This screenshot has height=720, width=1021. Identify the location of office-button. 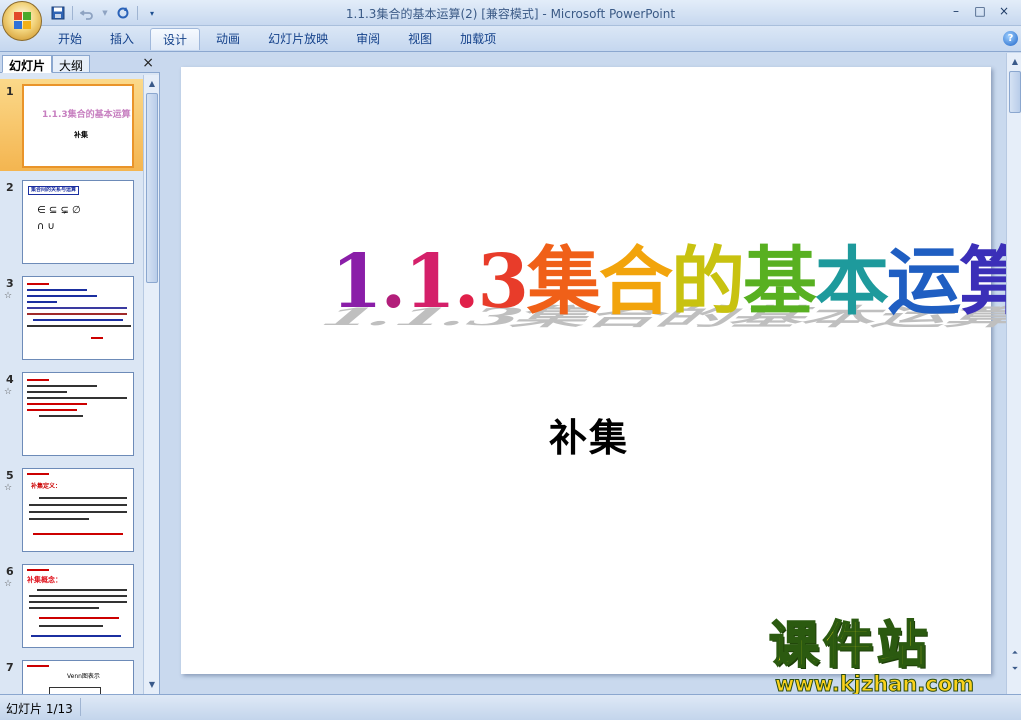
(22, 21).